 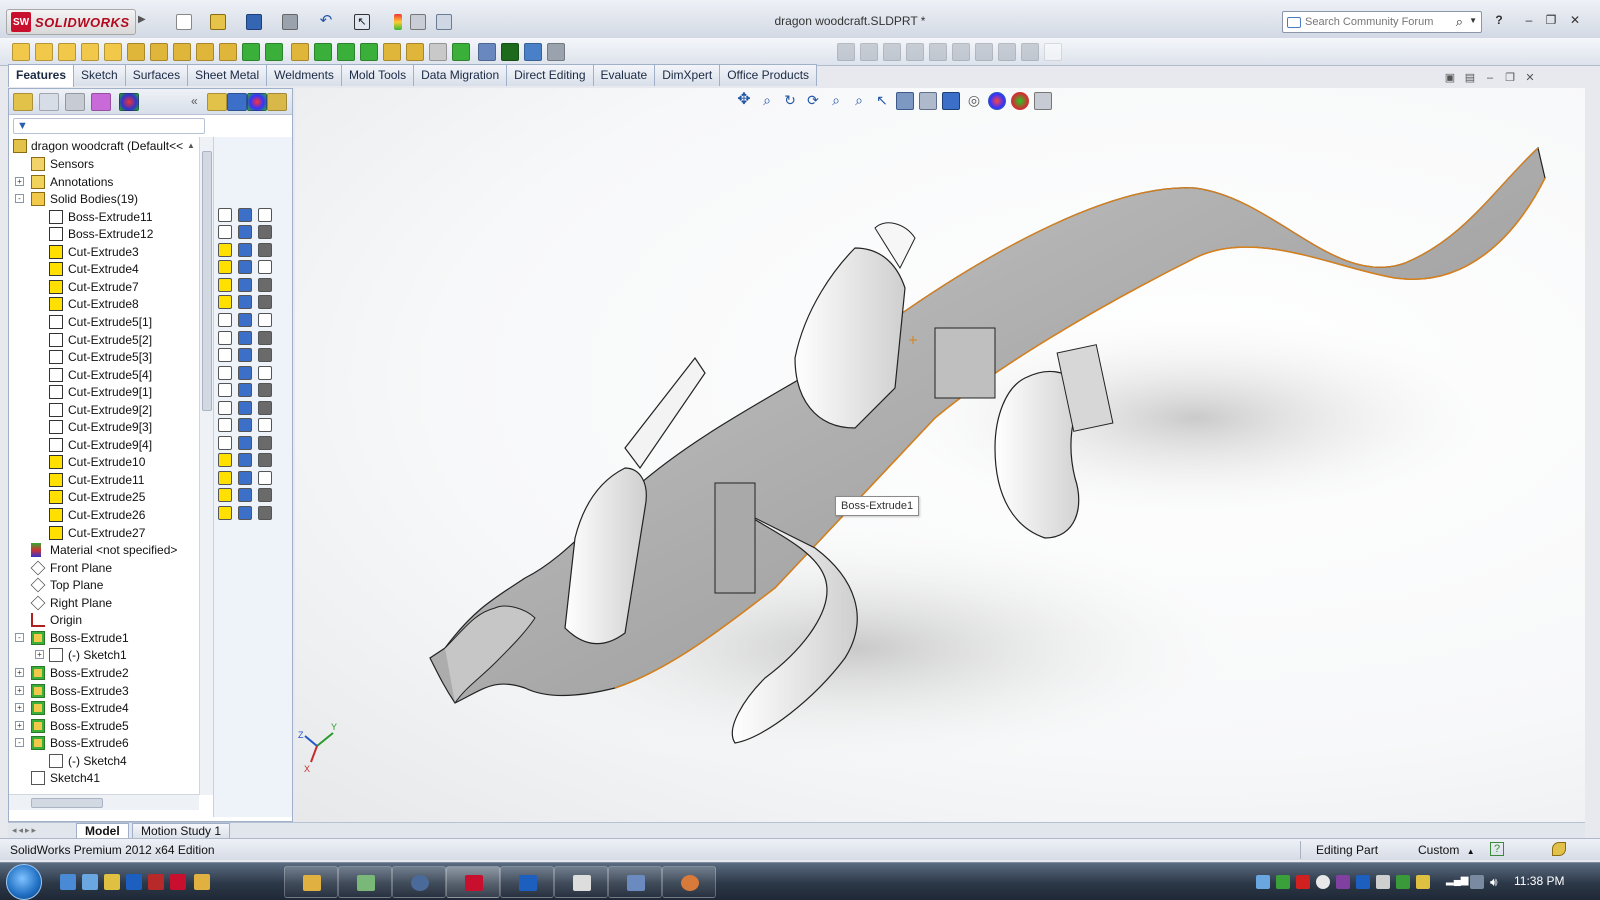 What do you see at coordinates (392, 52) in the screenshot?
I see `wrap-icon` at bounding box center [392, 52].